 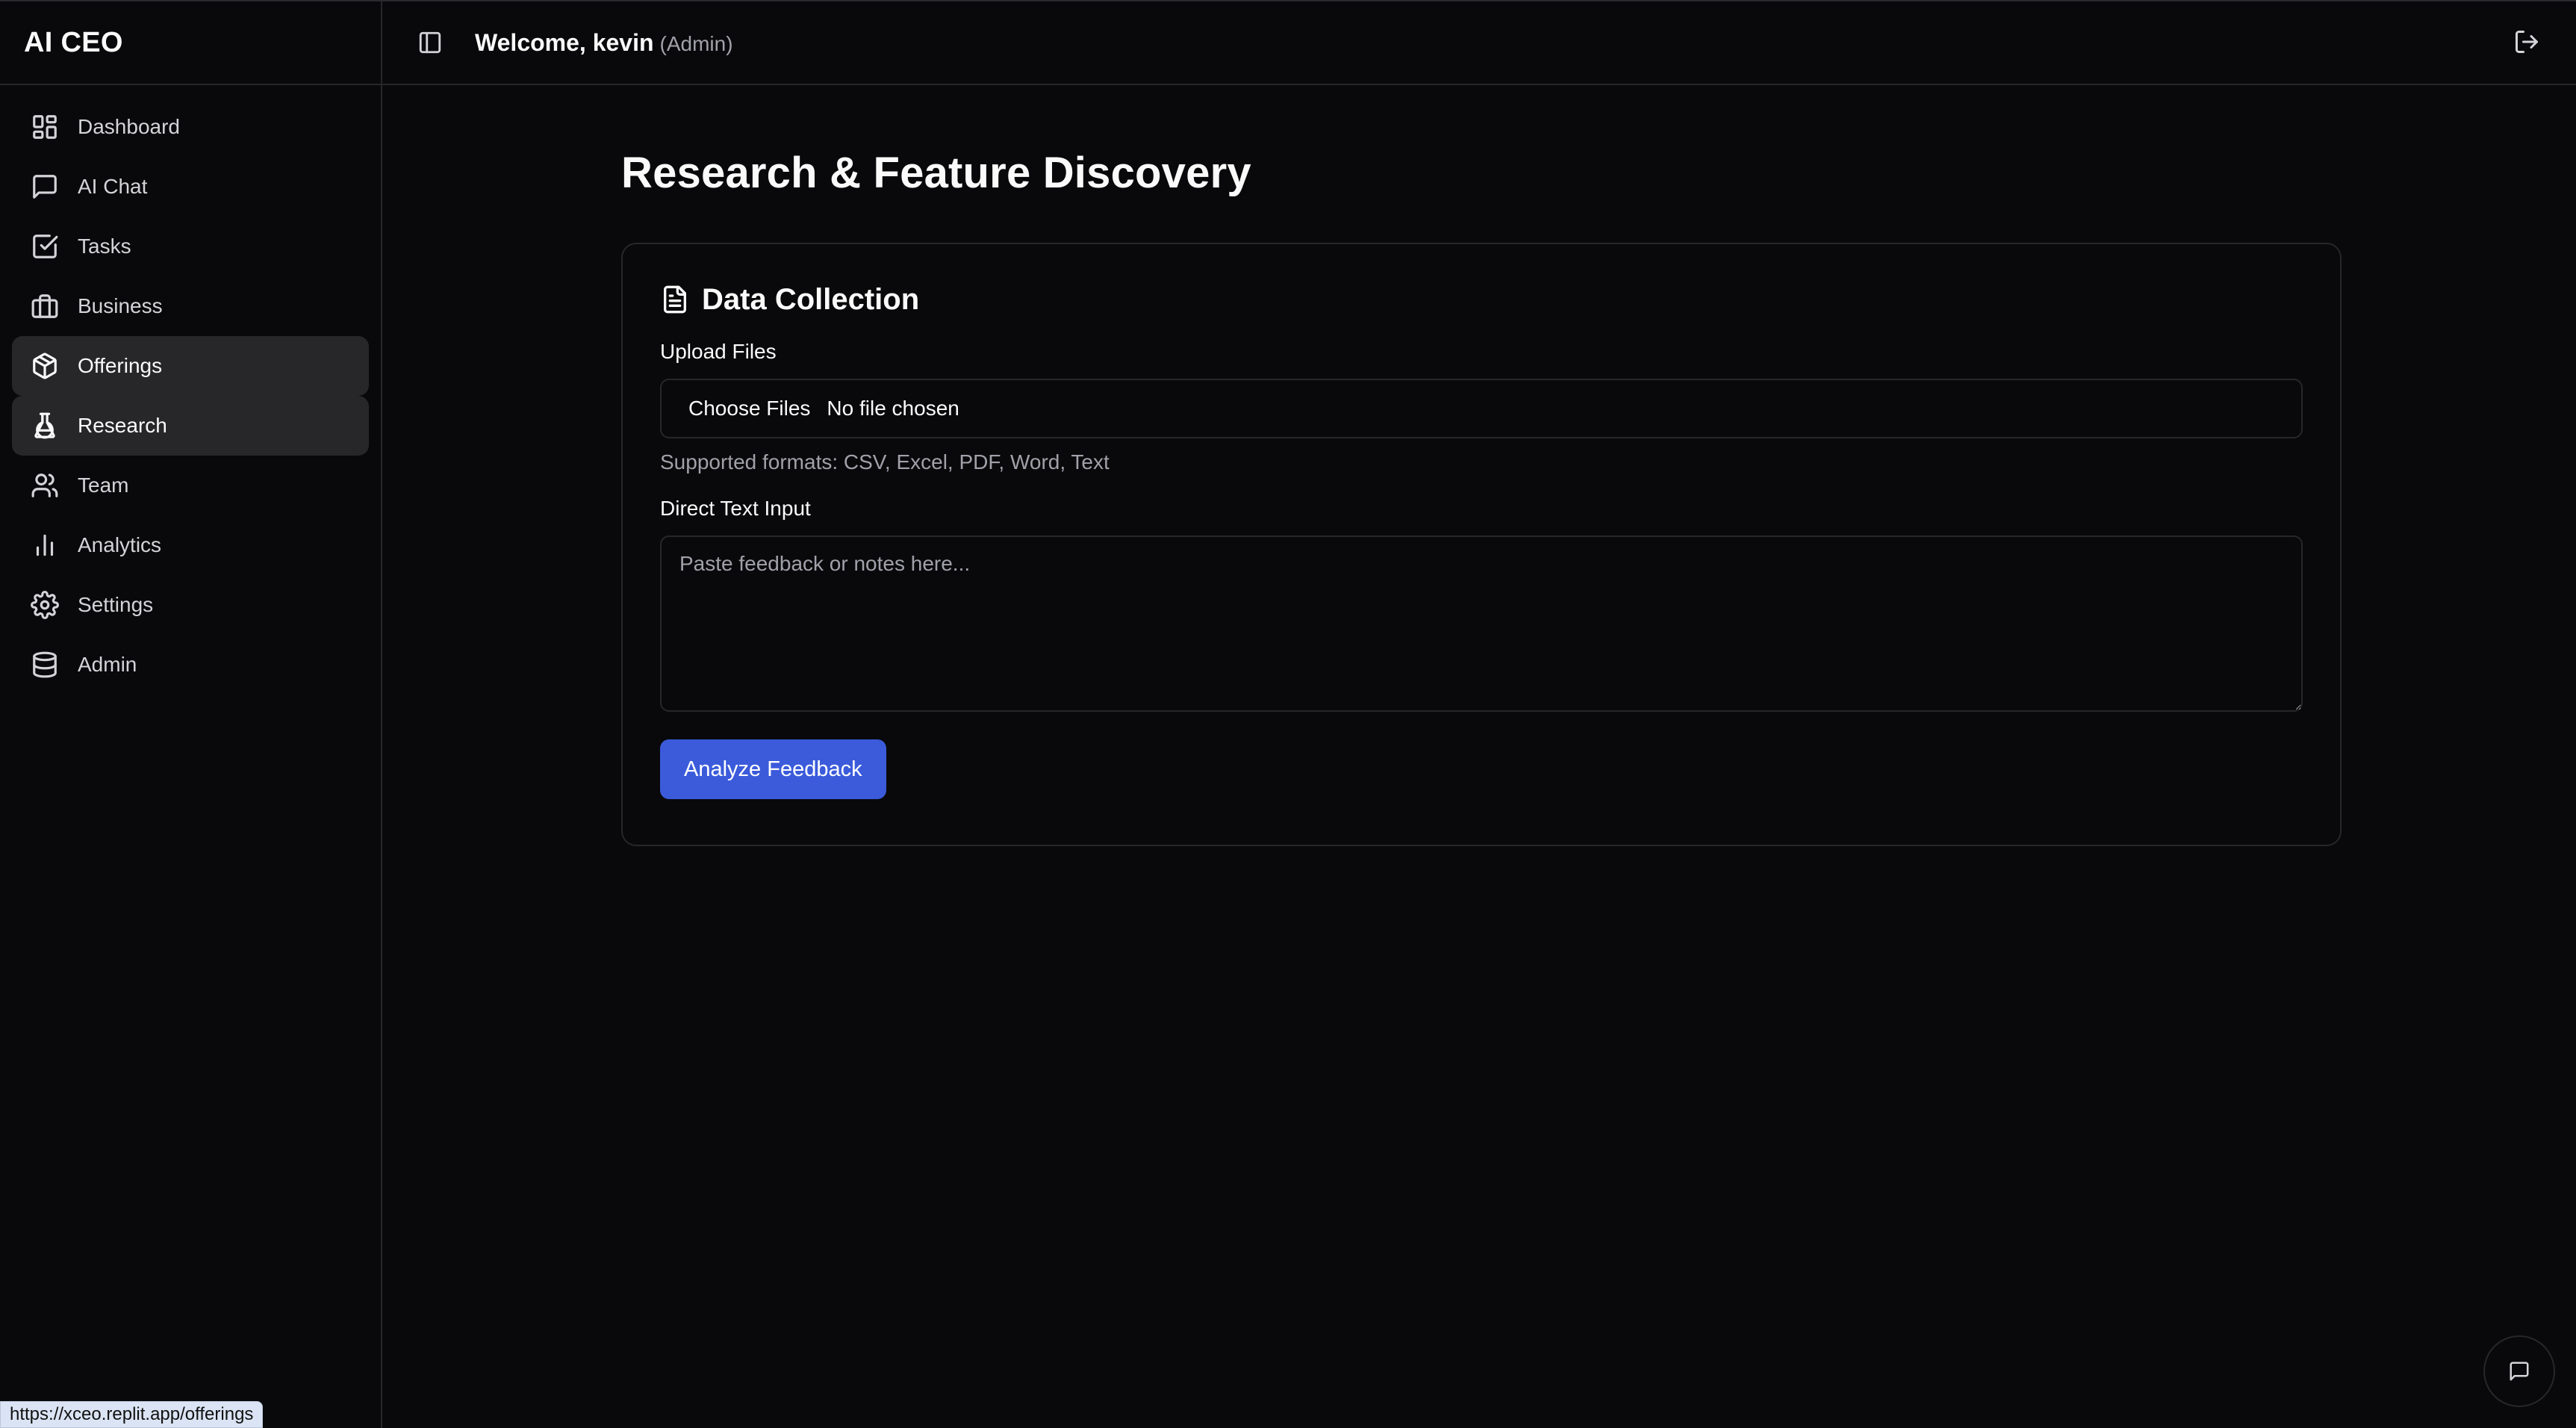 What do you see at coordinates (45, 366) in the screenshot?
I see `package-icon` at bounding box center [45, 366].